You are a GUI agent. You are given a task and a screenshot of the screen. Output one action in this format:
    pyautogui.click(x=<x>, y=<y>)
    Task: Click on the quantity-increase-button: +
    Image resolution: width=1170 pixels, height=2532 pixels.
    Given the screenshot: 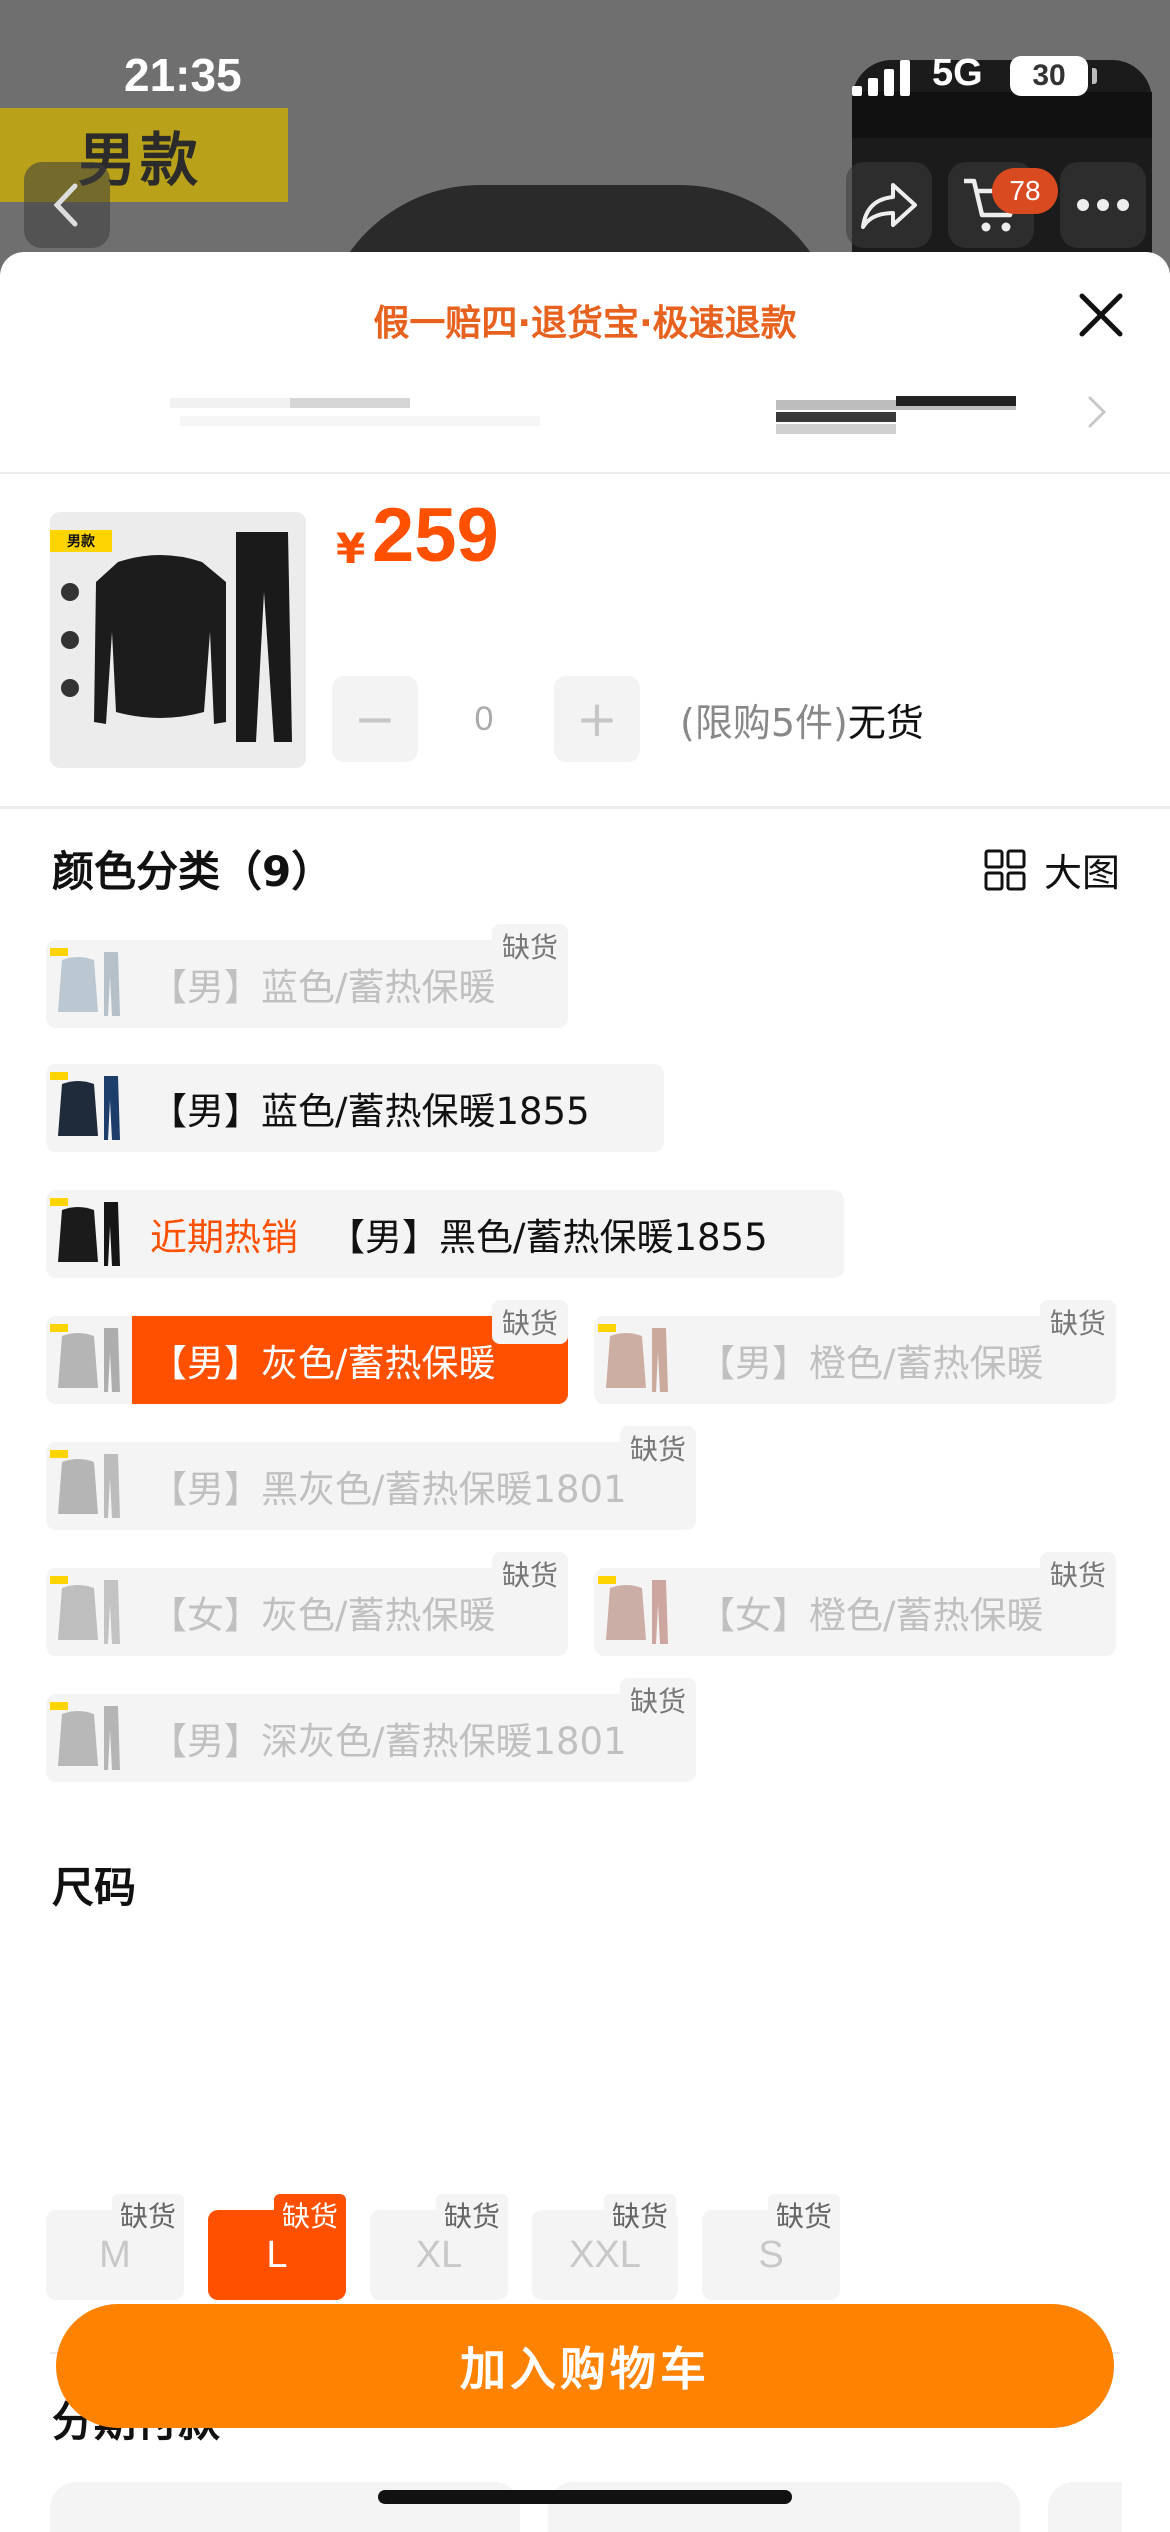 What is the action you would take?
    pyautogui.click(x=597, y=719)
    